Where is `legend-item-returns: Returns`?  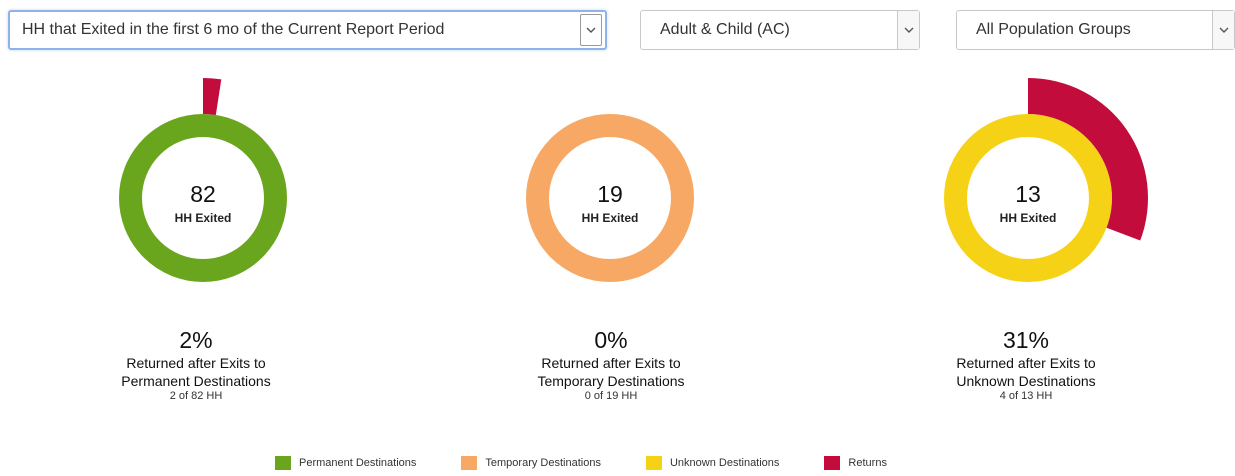 legend-item-returns: Returns is located at coordinates (855, 463).